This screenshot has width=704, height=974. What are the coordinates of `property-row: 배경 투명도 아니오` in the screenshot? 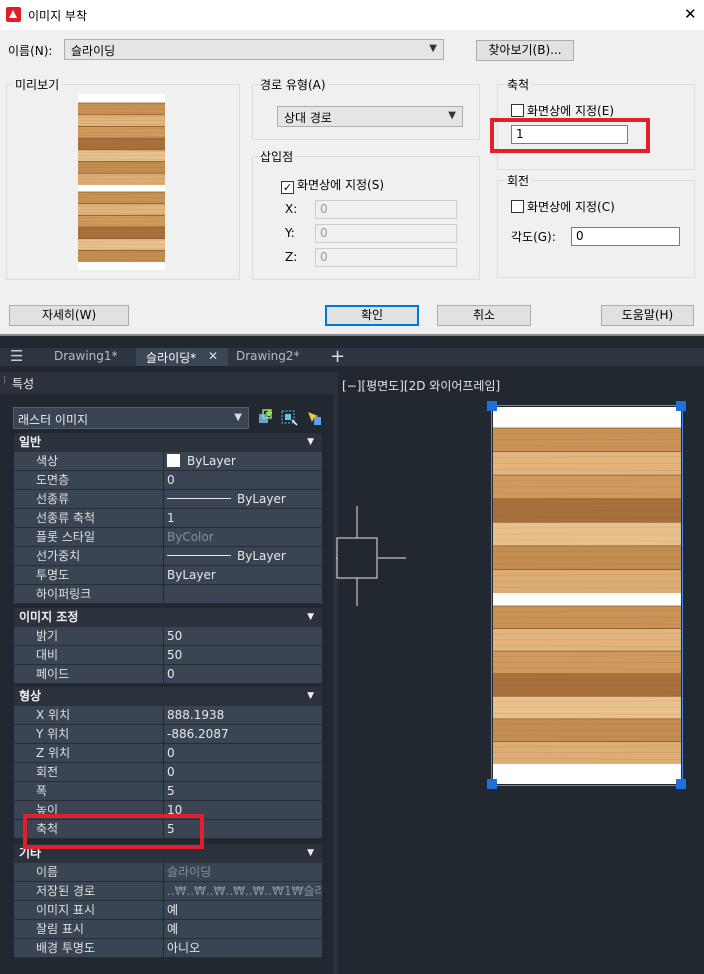 It's located at (168, 948).